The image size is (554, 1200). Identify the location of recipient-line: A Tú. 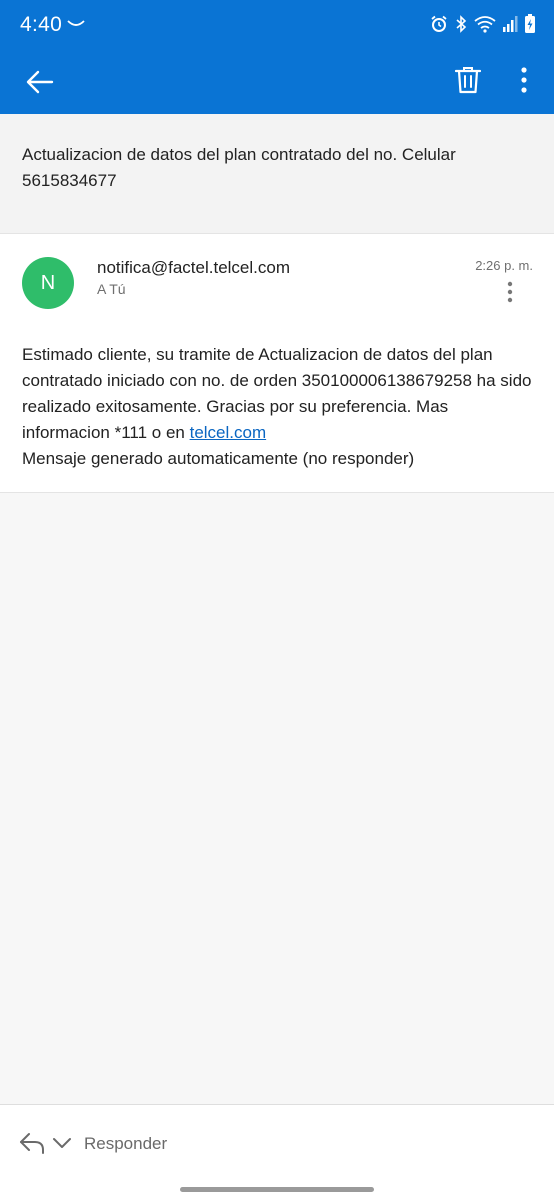
(111, 289).